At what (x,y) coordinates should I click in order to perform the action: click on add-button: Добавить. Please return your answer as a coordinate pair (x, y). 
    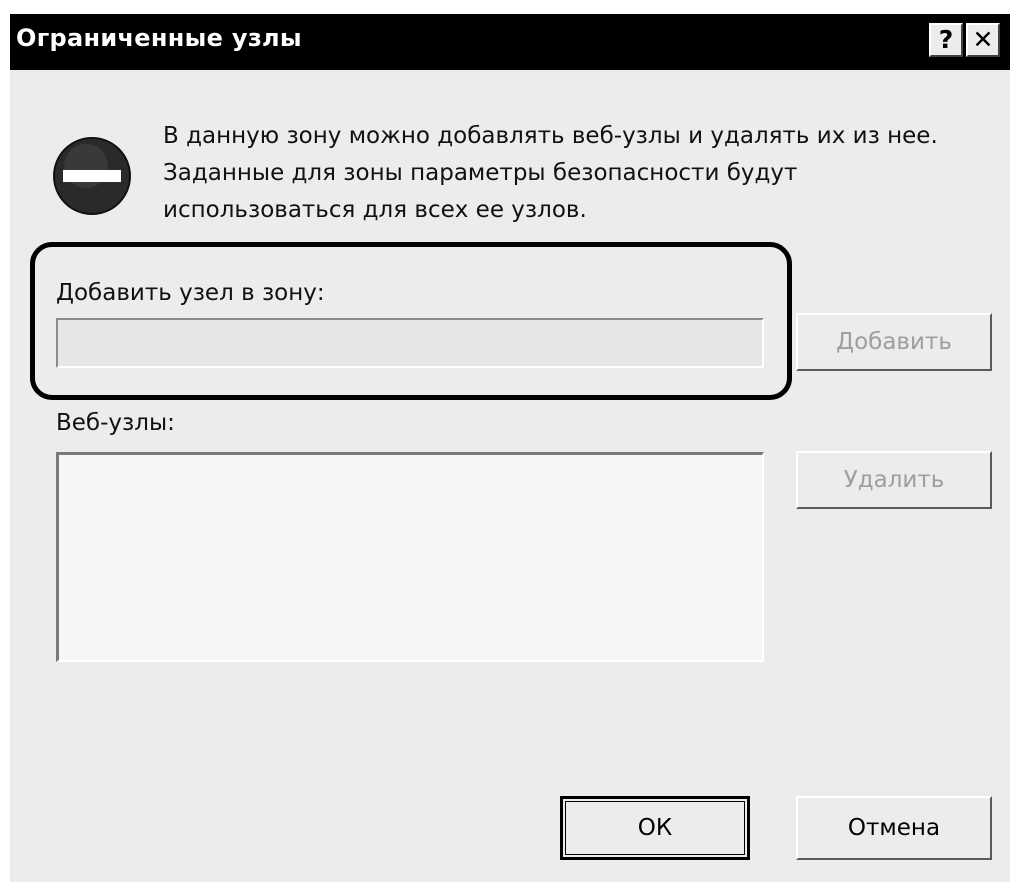
    Looking at the image, I should click on (894, 342).